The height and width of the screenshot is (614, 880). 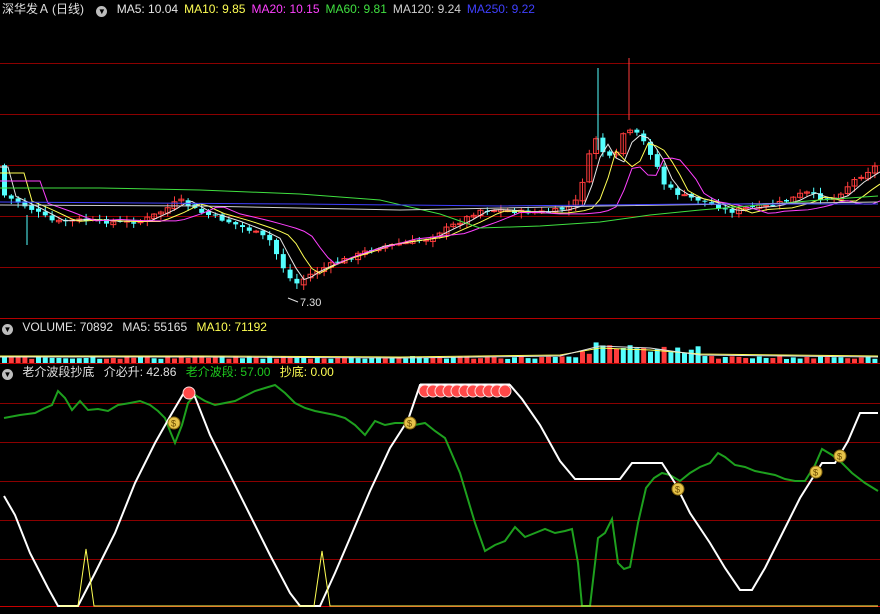 What do you see at coordinates (26, 9) in the screenshot?
I see `stock-name: 深华发Ａ` at bounding box center [26, 9].